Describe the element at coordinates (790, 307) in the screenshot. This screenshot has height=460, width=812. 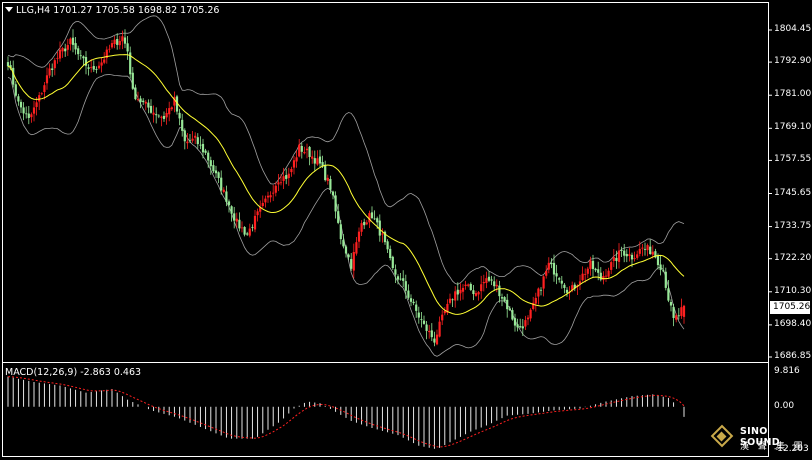
I see `current-price-label: 1705.26` at that location.